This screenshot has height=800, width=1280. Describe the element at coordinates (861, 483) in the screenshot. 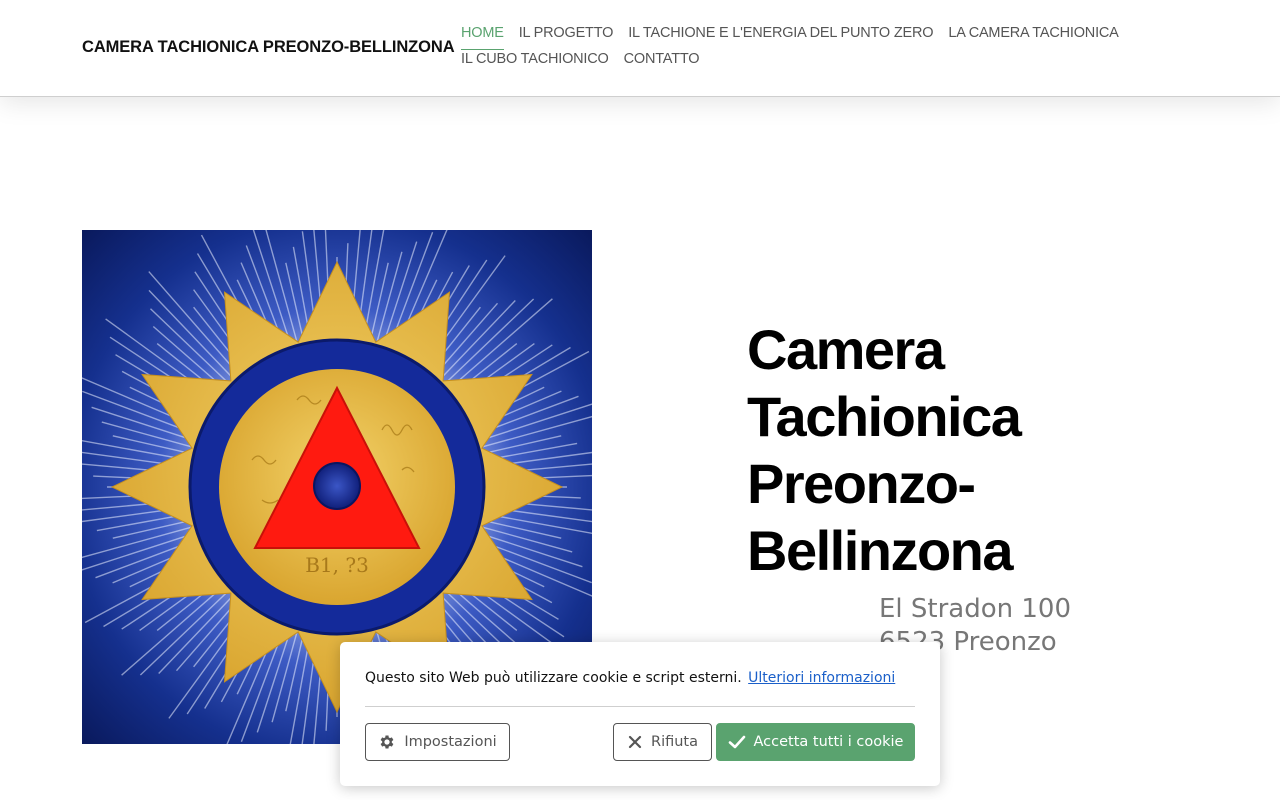

I see `hero-title-line: Preonzo-` at that location.